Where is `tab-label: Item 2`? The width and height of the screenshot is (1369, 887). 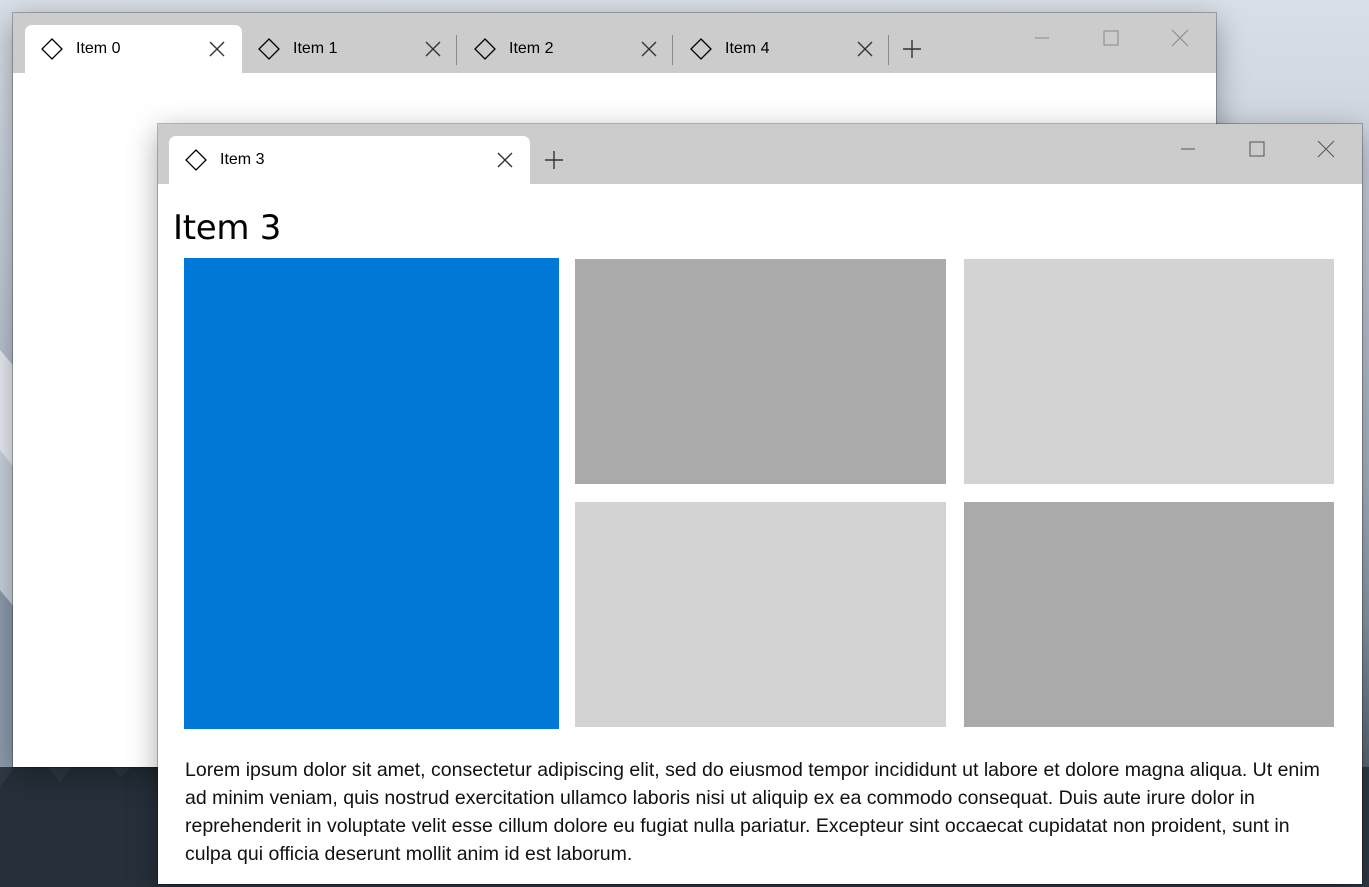
tab-label: Item 2 is located at coordinates (531, 48).